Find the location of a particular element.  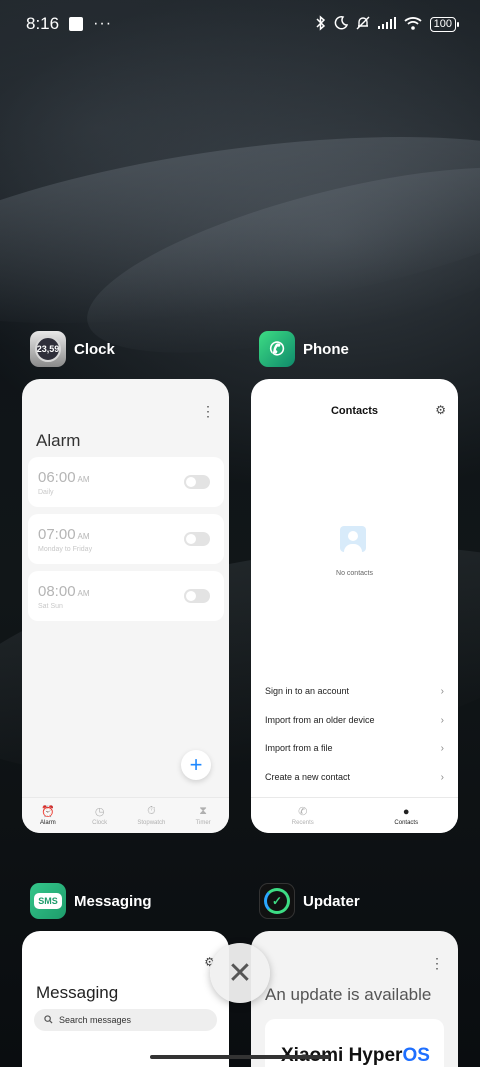

update-title: An update is available is located at coordinates (348, 994).